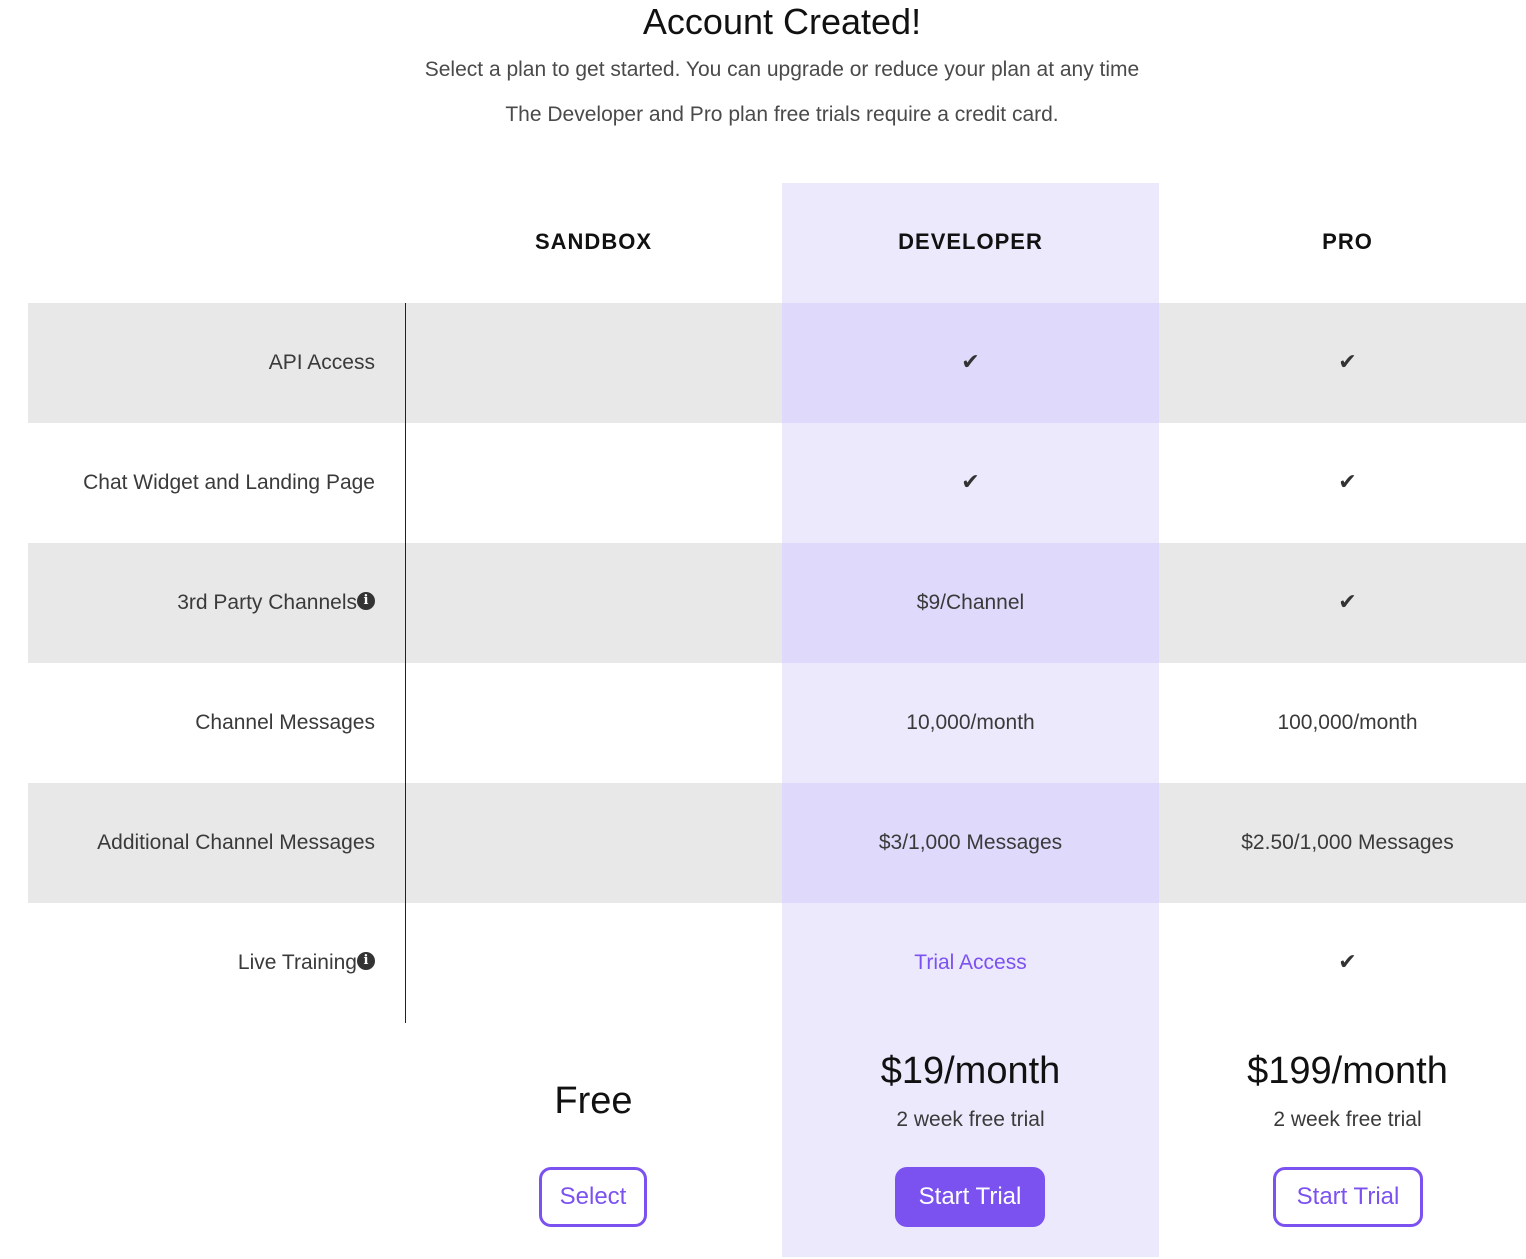 This screenshot has height=1259, width=1526. What do you see at coordinates (970, 1071) in the screenshot?
I see `price-developer: $19/month` at bounding box center [970, 1071].